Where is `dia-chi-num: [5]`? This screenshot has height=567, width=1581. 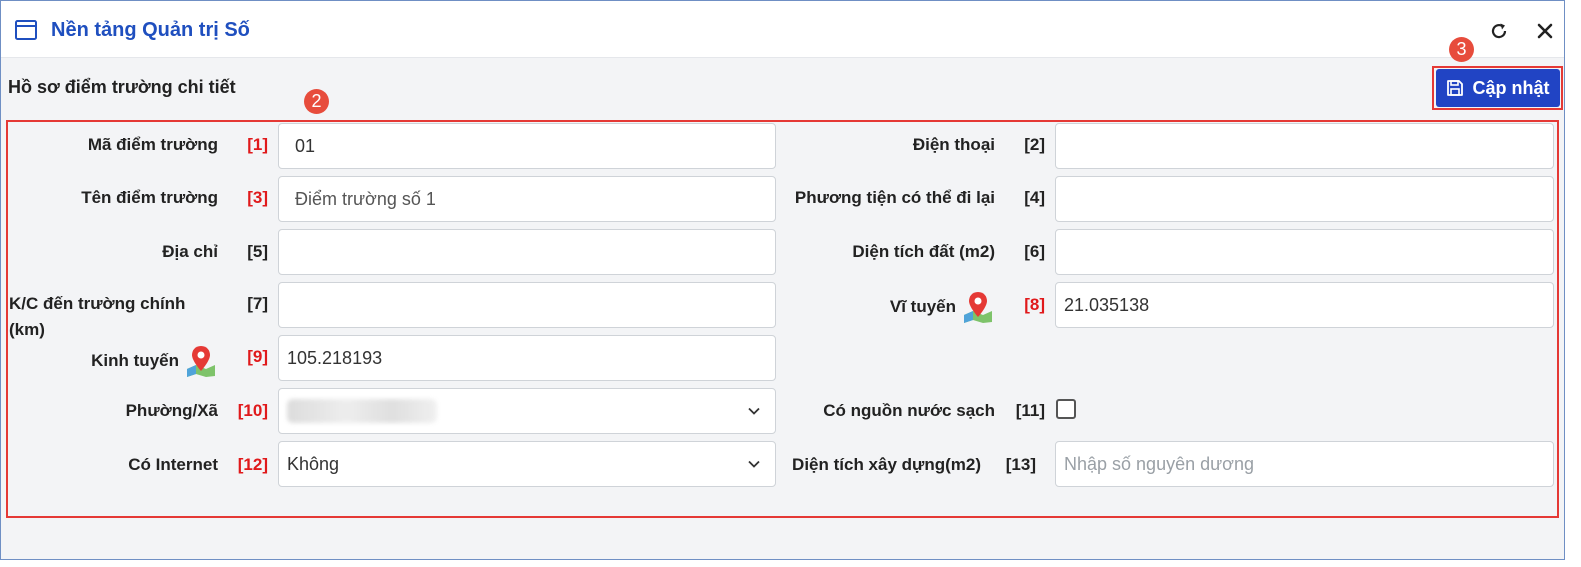
dia-chi-num: [5] is located at coordinates (257, 251).